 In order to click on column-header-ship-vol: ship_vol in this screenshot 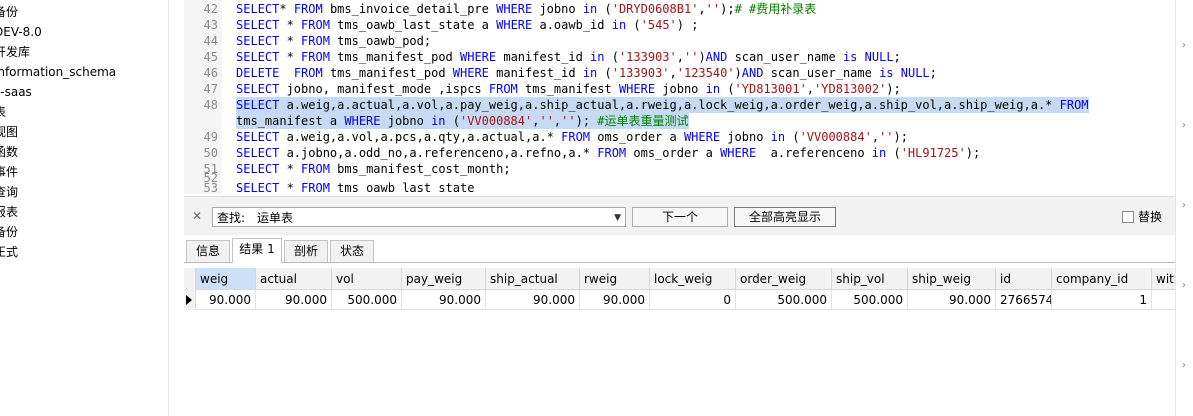, I will do `click(870, 279)`.